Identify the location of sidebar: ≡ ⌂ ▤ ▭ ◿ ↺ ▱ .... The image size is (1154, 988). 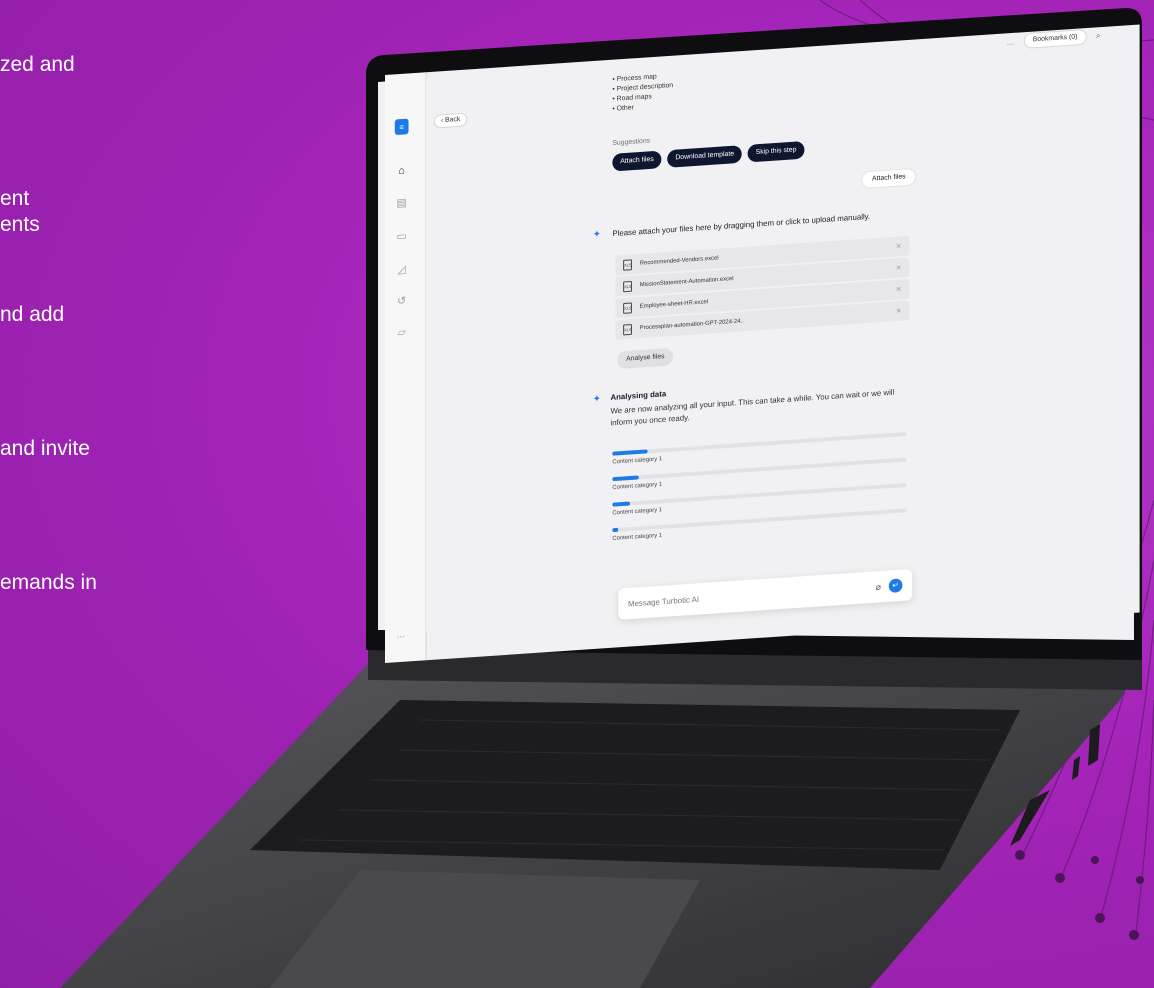
(406, 367).